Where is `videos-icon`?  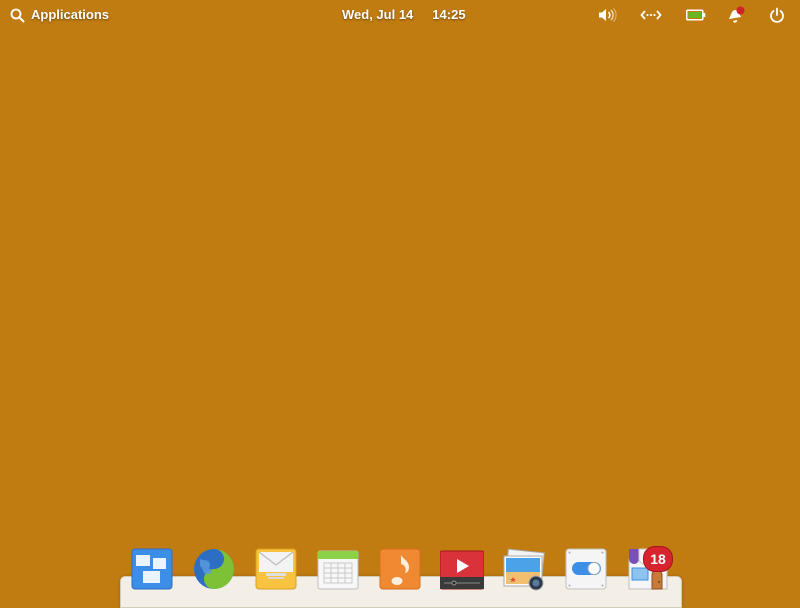 videos-icon is located at coordinates (462, 569).